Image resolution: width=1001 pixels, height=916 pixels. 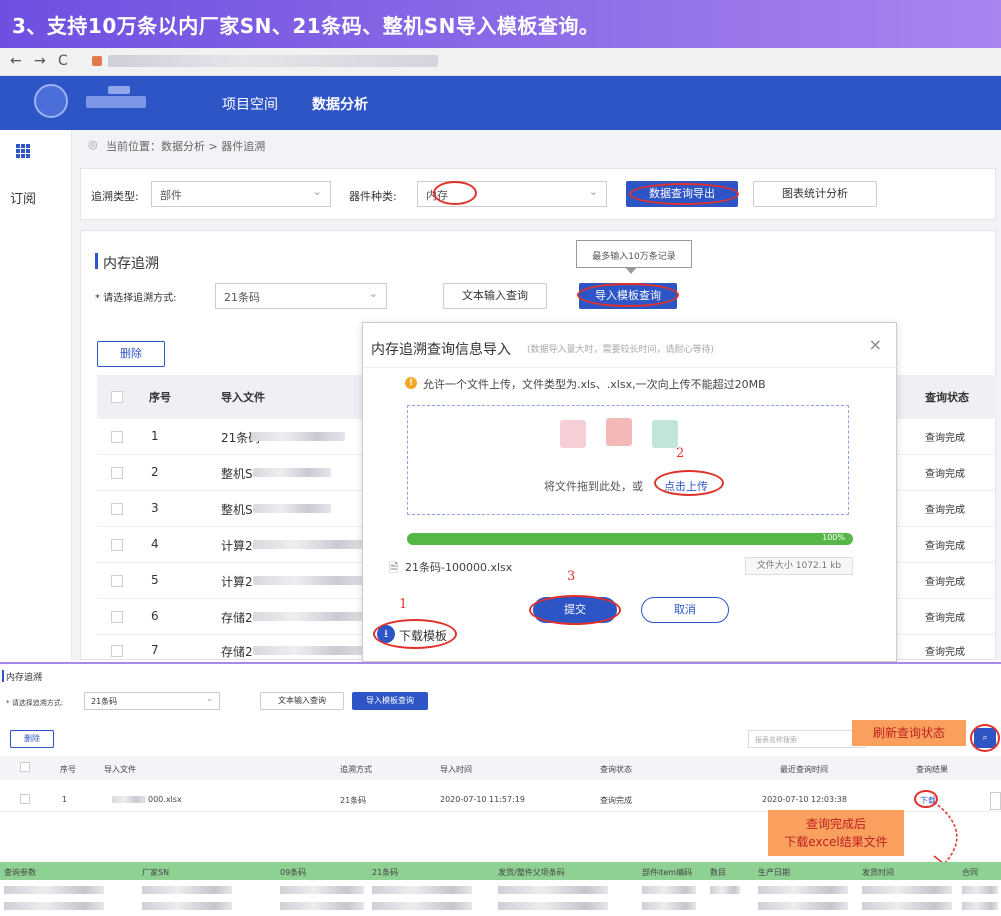 What do you see at coordinates (171, 195) in the screenshot?
I see `trace-type-value: 部件` at bounding box center [171, 195].